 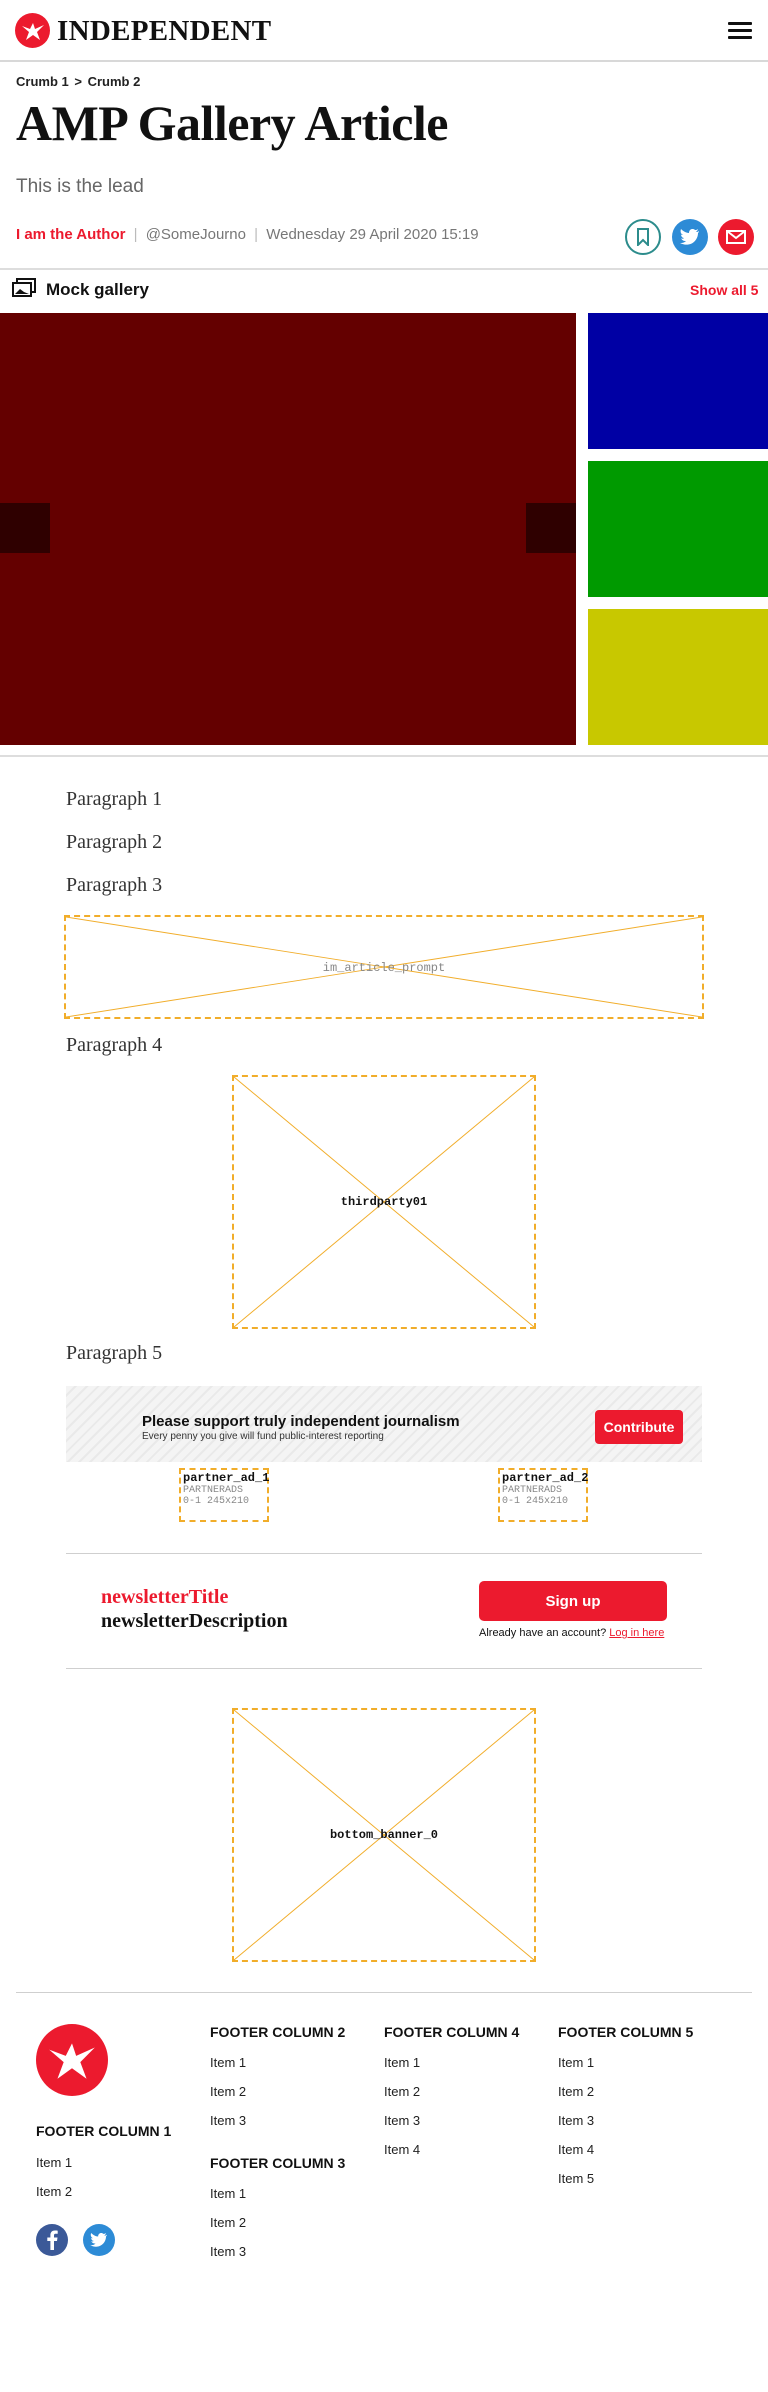 I want to click on login-link: Log in here, so click(x=636, y=1633).